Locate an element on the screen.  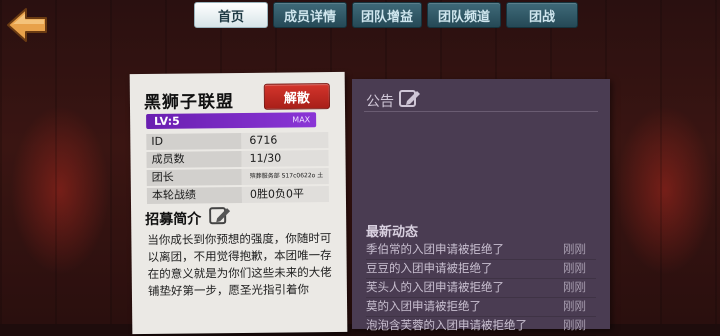
notice-label: 公告 is located at coordinates (380, 102).